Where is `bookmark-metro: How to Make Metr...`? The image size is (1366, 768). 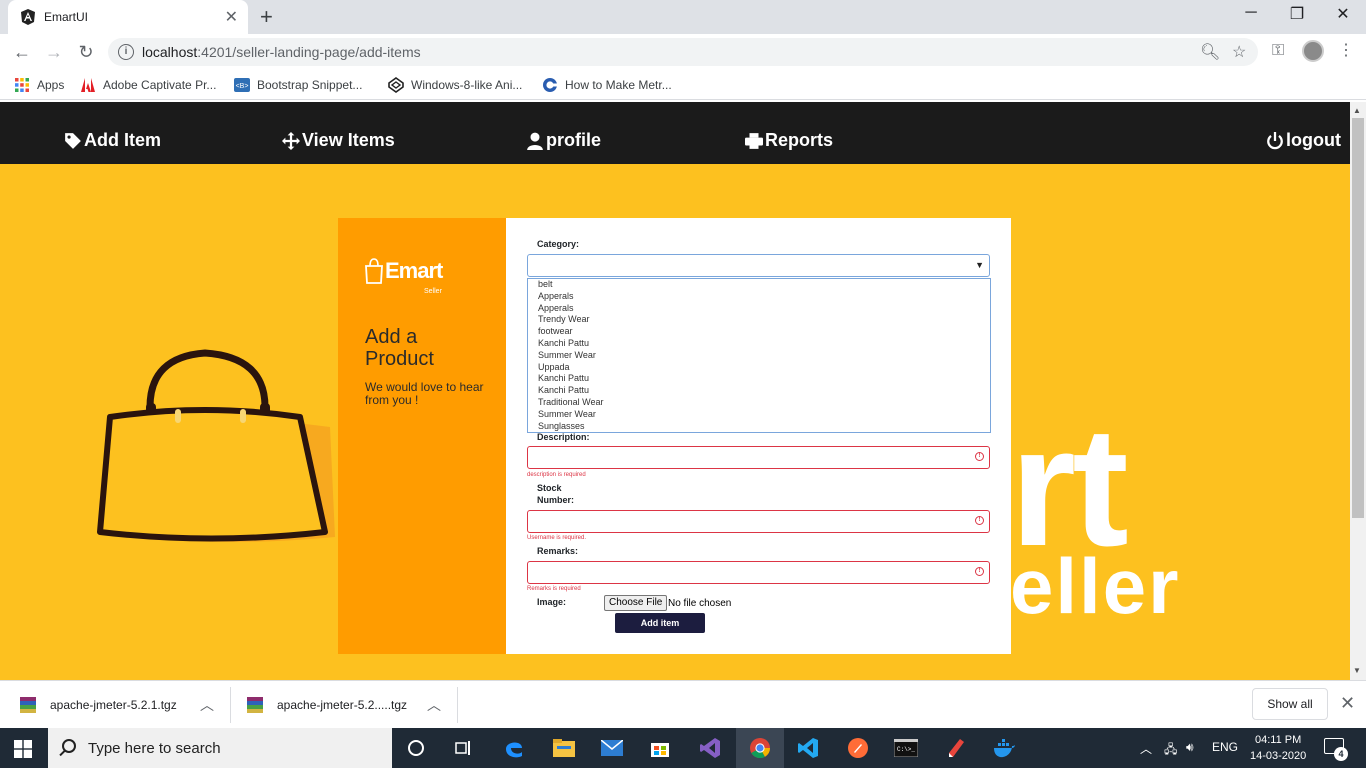
bookmark-metro: How to Make Metr... is located at coordinates (607, 85).